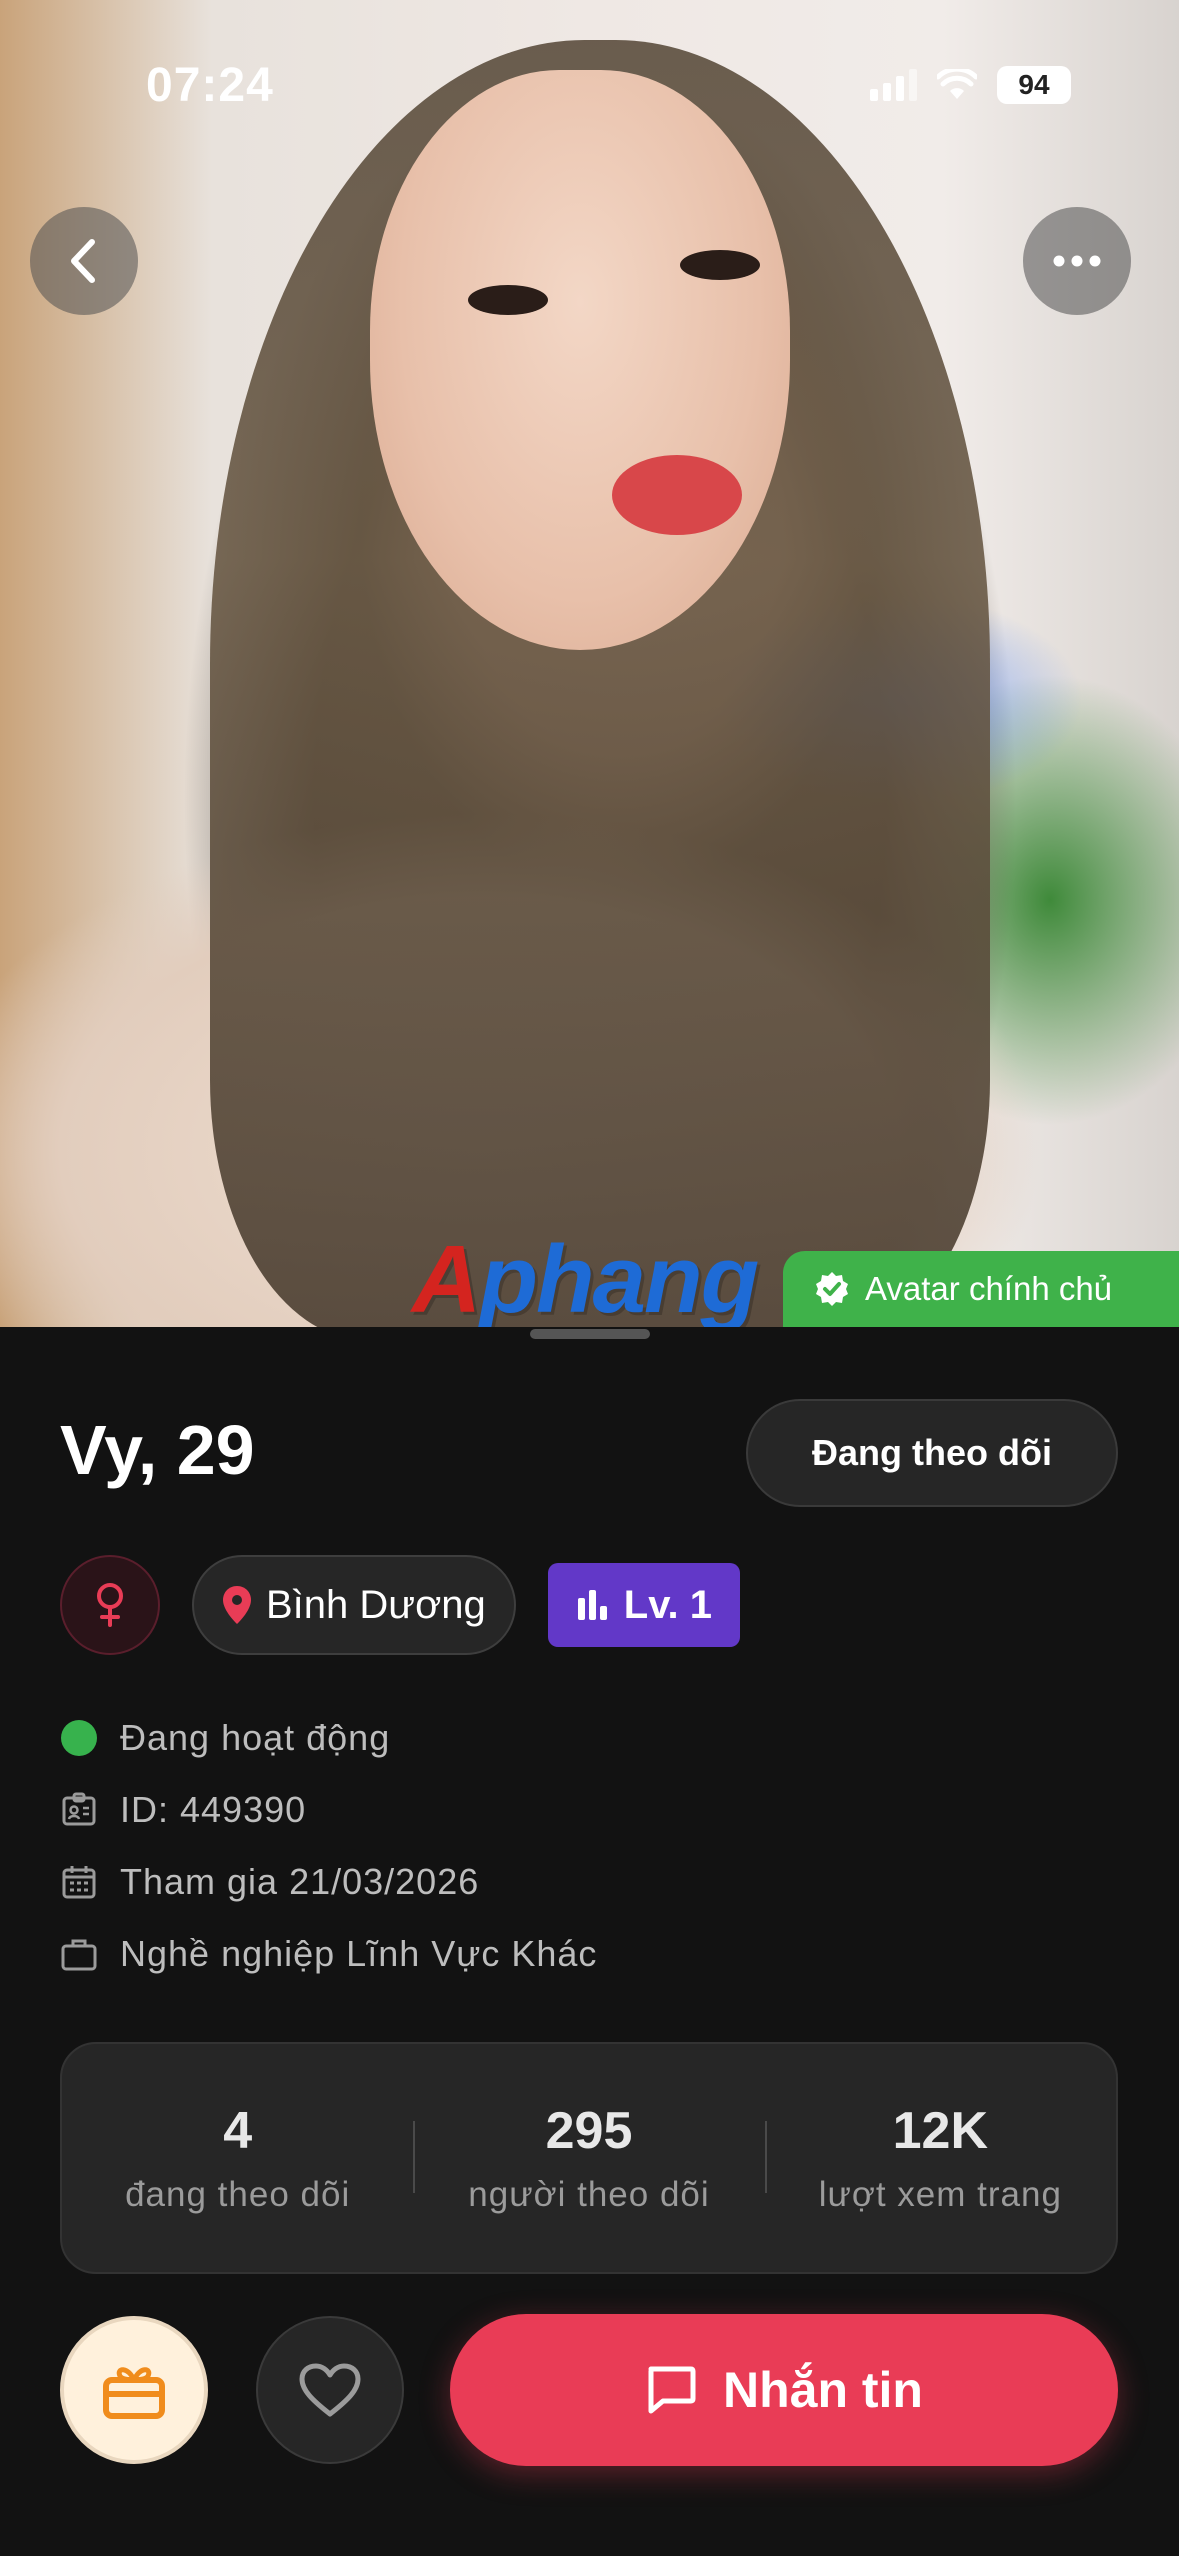 This screenshot has width=1179, height=2556. I want to click on level-badge: Lv. 1, so click(643, 1605).